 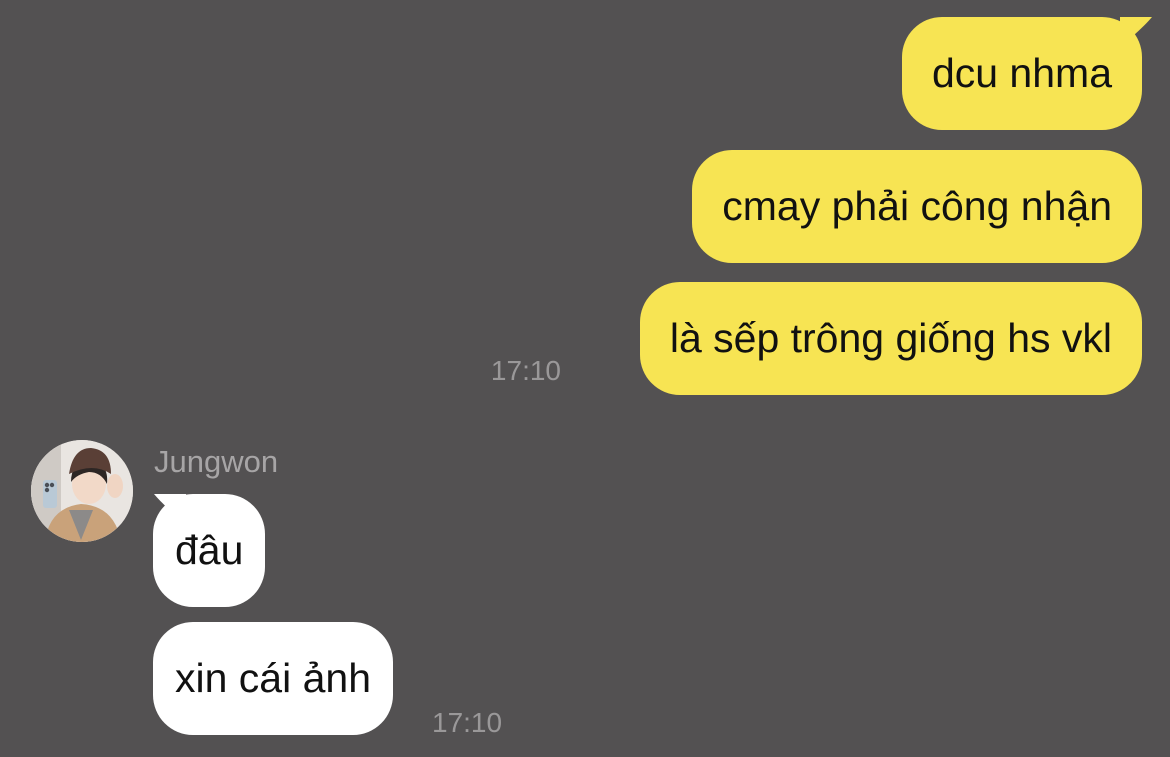 I want to click on avatar-photo-icon, so click(x=82, y=491).